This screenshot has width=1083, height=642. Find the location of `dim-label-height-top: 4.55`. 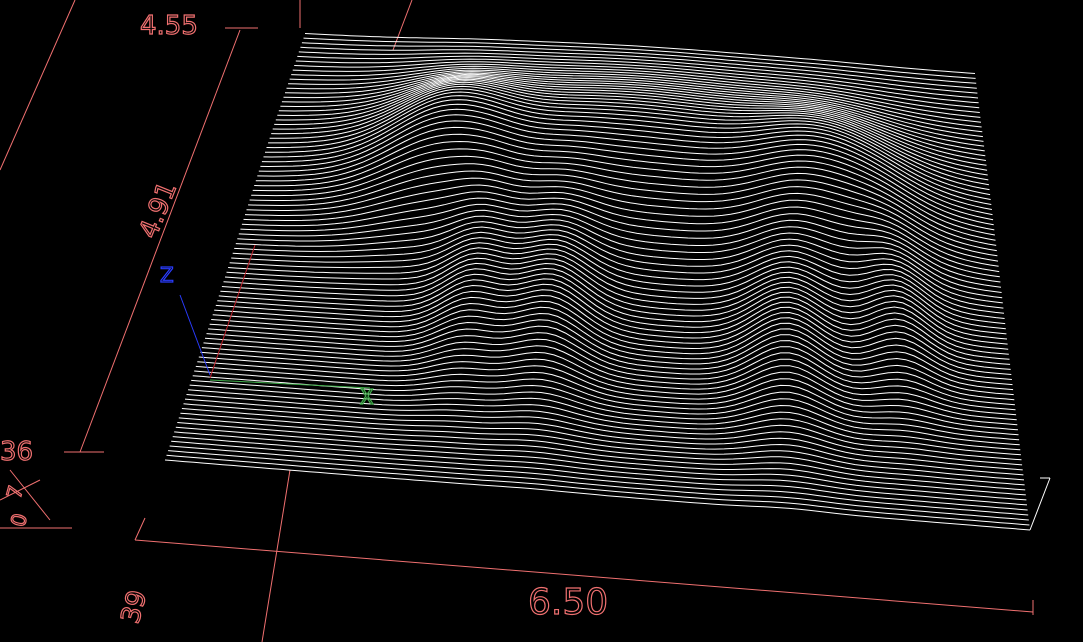

dim-label-height-top: 4.55 is located at coordinates (169, 26).